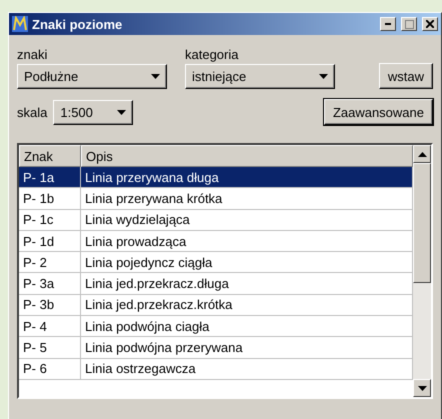 The width and height of the screenshot is (442, 419). I want to click on table-row: P- 6 Linia ostrzegawcza, so click(216, 369).